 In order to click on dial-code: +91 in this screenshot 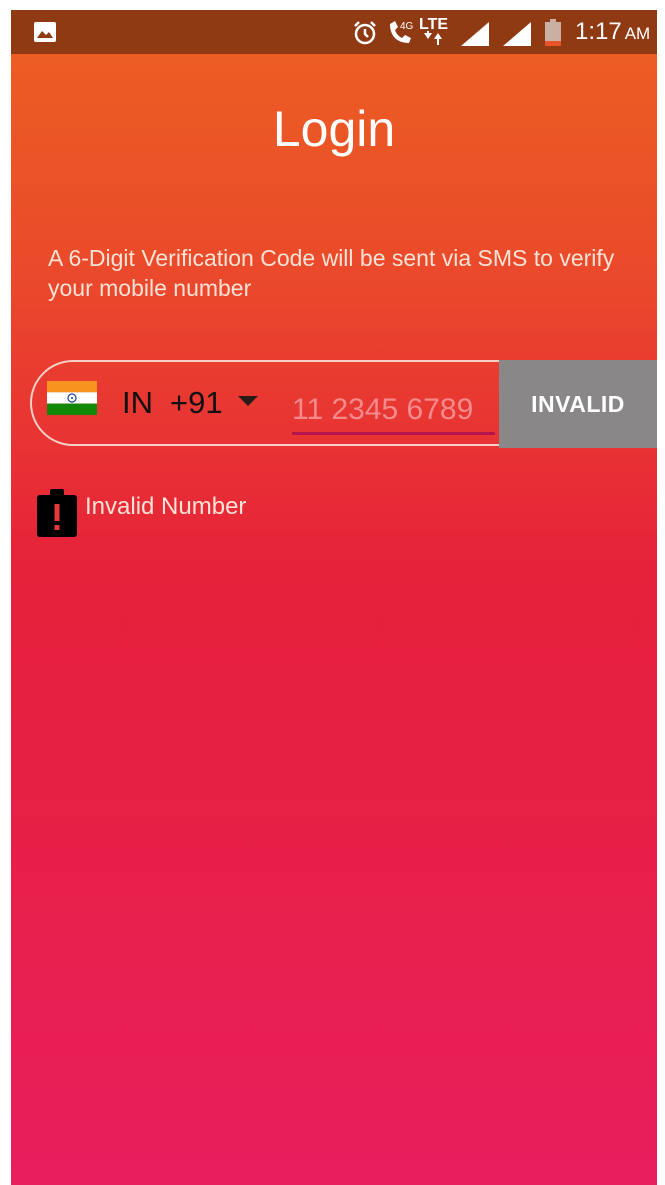, I will do `click(196, 403)`.